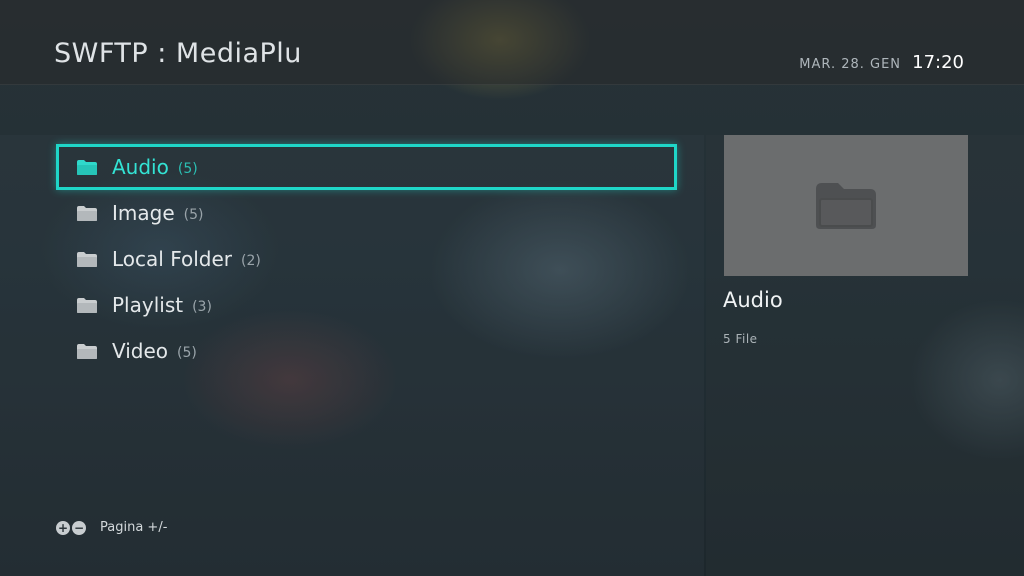 Image resolution: width=1024 pixels, height=576 pixels. Describe the element at coordinates (148, 305) in the screenshot. I see `list-item-label: Playlist` at that location.